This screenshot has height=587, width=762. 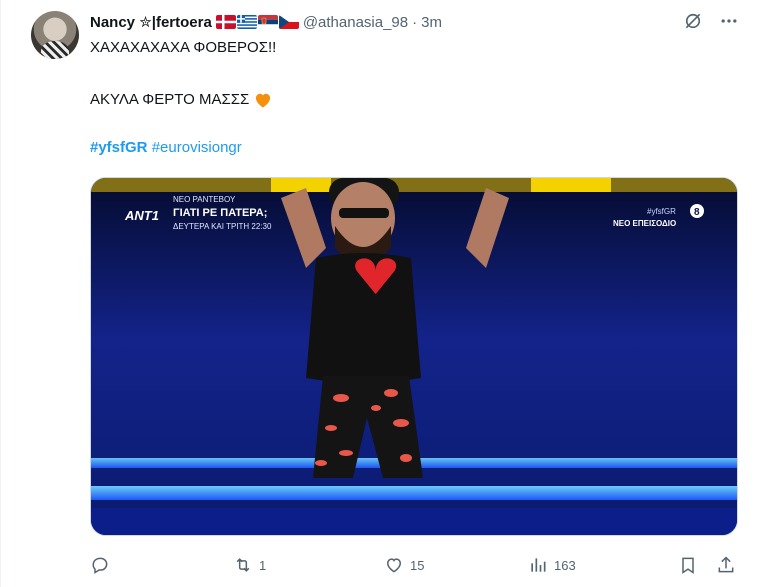 What do you see at coordinates (431, 22) in the screenshot?
I see `timestamp: 3m` at bounding box center [431, 22].